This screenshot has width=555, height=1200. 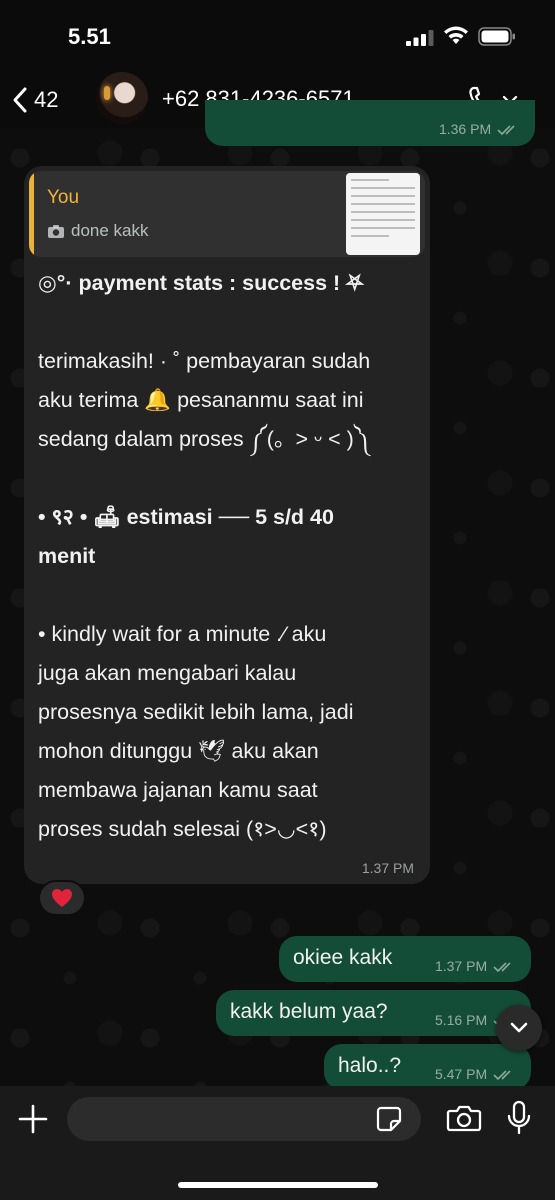 I want to click on message-line: aku terima 🔔 pesananmu saat ini, so click(x=201, y=400).